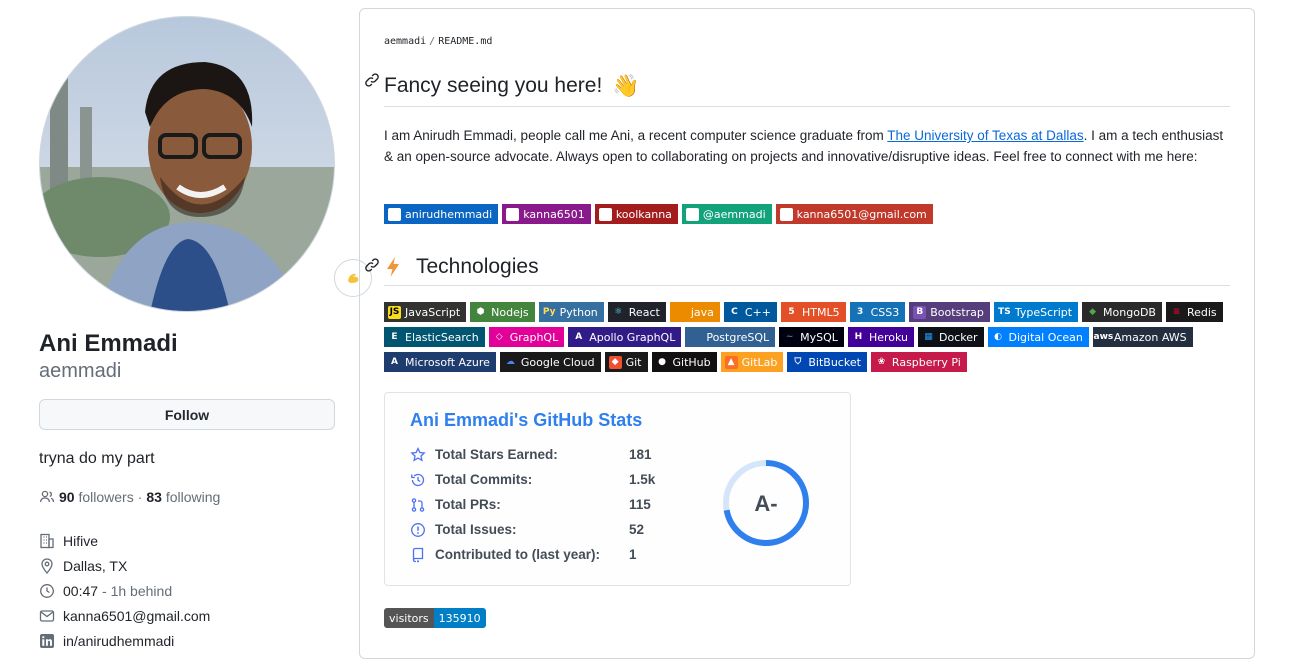 This screenshot has width=1293, height=664. I want to click on badge-gitlab: ▲ GitLab, so click(752, 362).